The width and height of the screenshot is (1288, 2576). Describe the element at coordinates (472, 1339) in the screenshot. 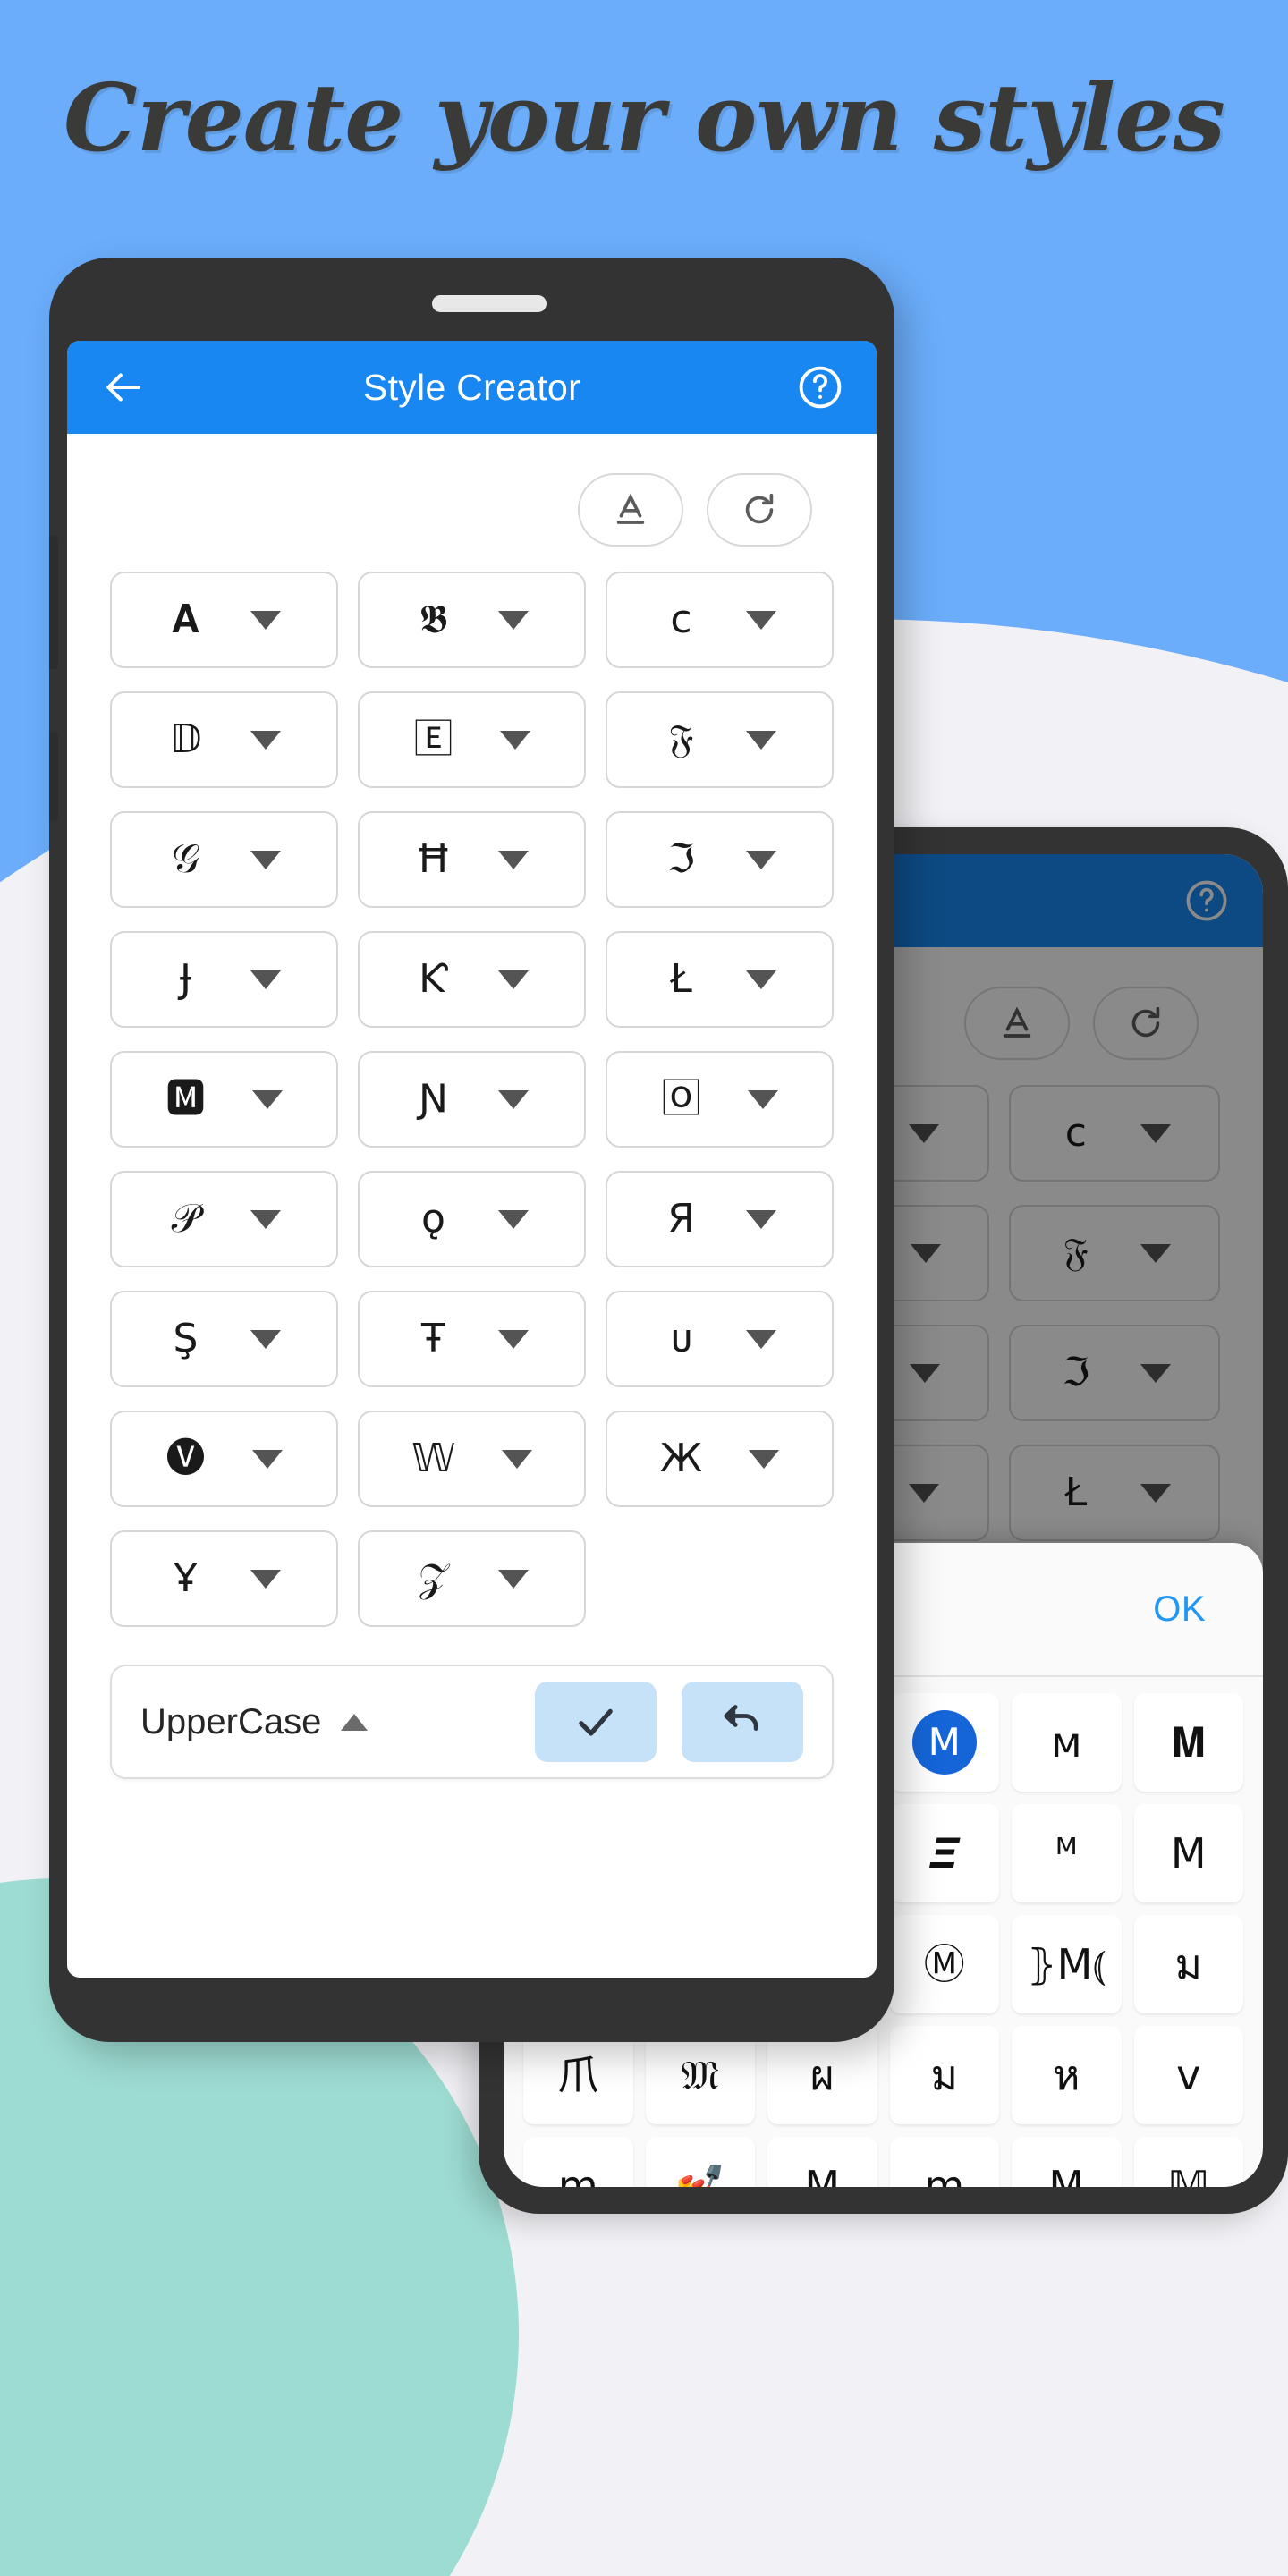

I see `alphabet-cell-t: Ŧ` at that location.